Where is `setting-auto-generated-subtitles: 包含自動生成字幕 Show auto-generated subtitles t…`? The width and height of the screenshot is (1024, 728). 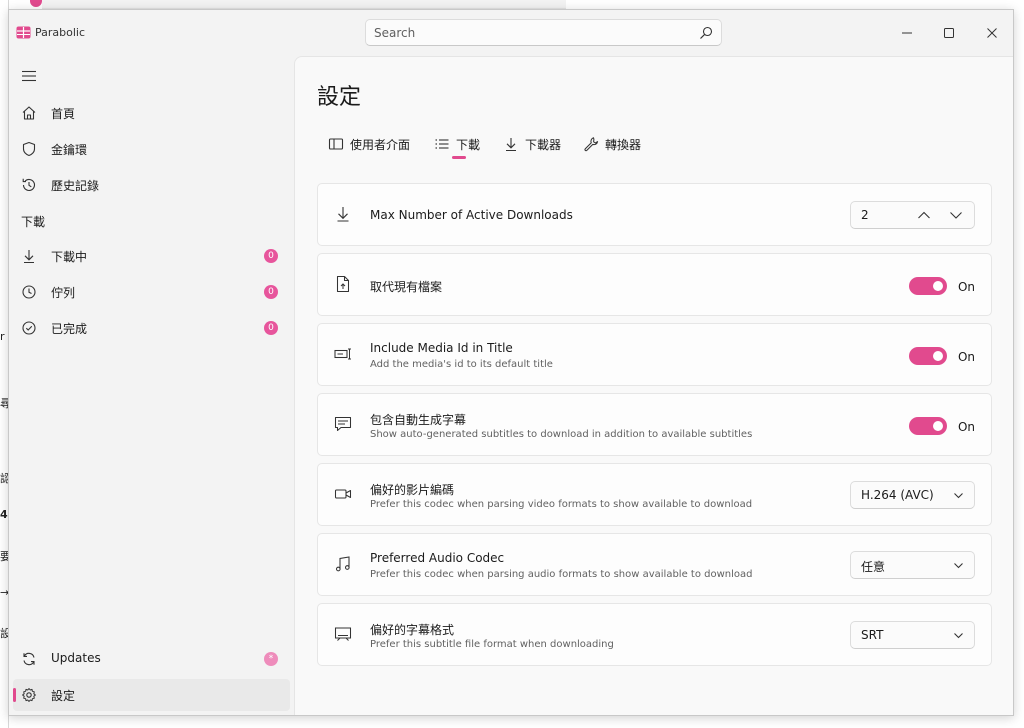
setting-auto-generated-subtitles: 包含自動生成字幕 Show auto-generated subtitles t… is located at coordinates (654, 424).